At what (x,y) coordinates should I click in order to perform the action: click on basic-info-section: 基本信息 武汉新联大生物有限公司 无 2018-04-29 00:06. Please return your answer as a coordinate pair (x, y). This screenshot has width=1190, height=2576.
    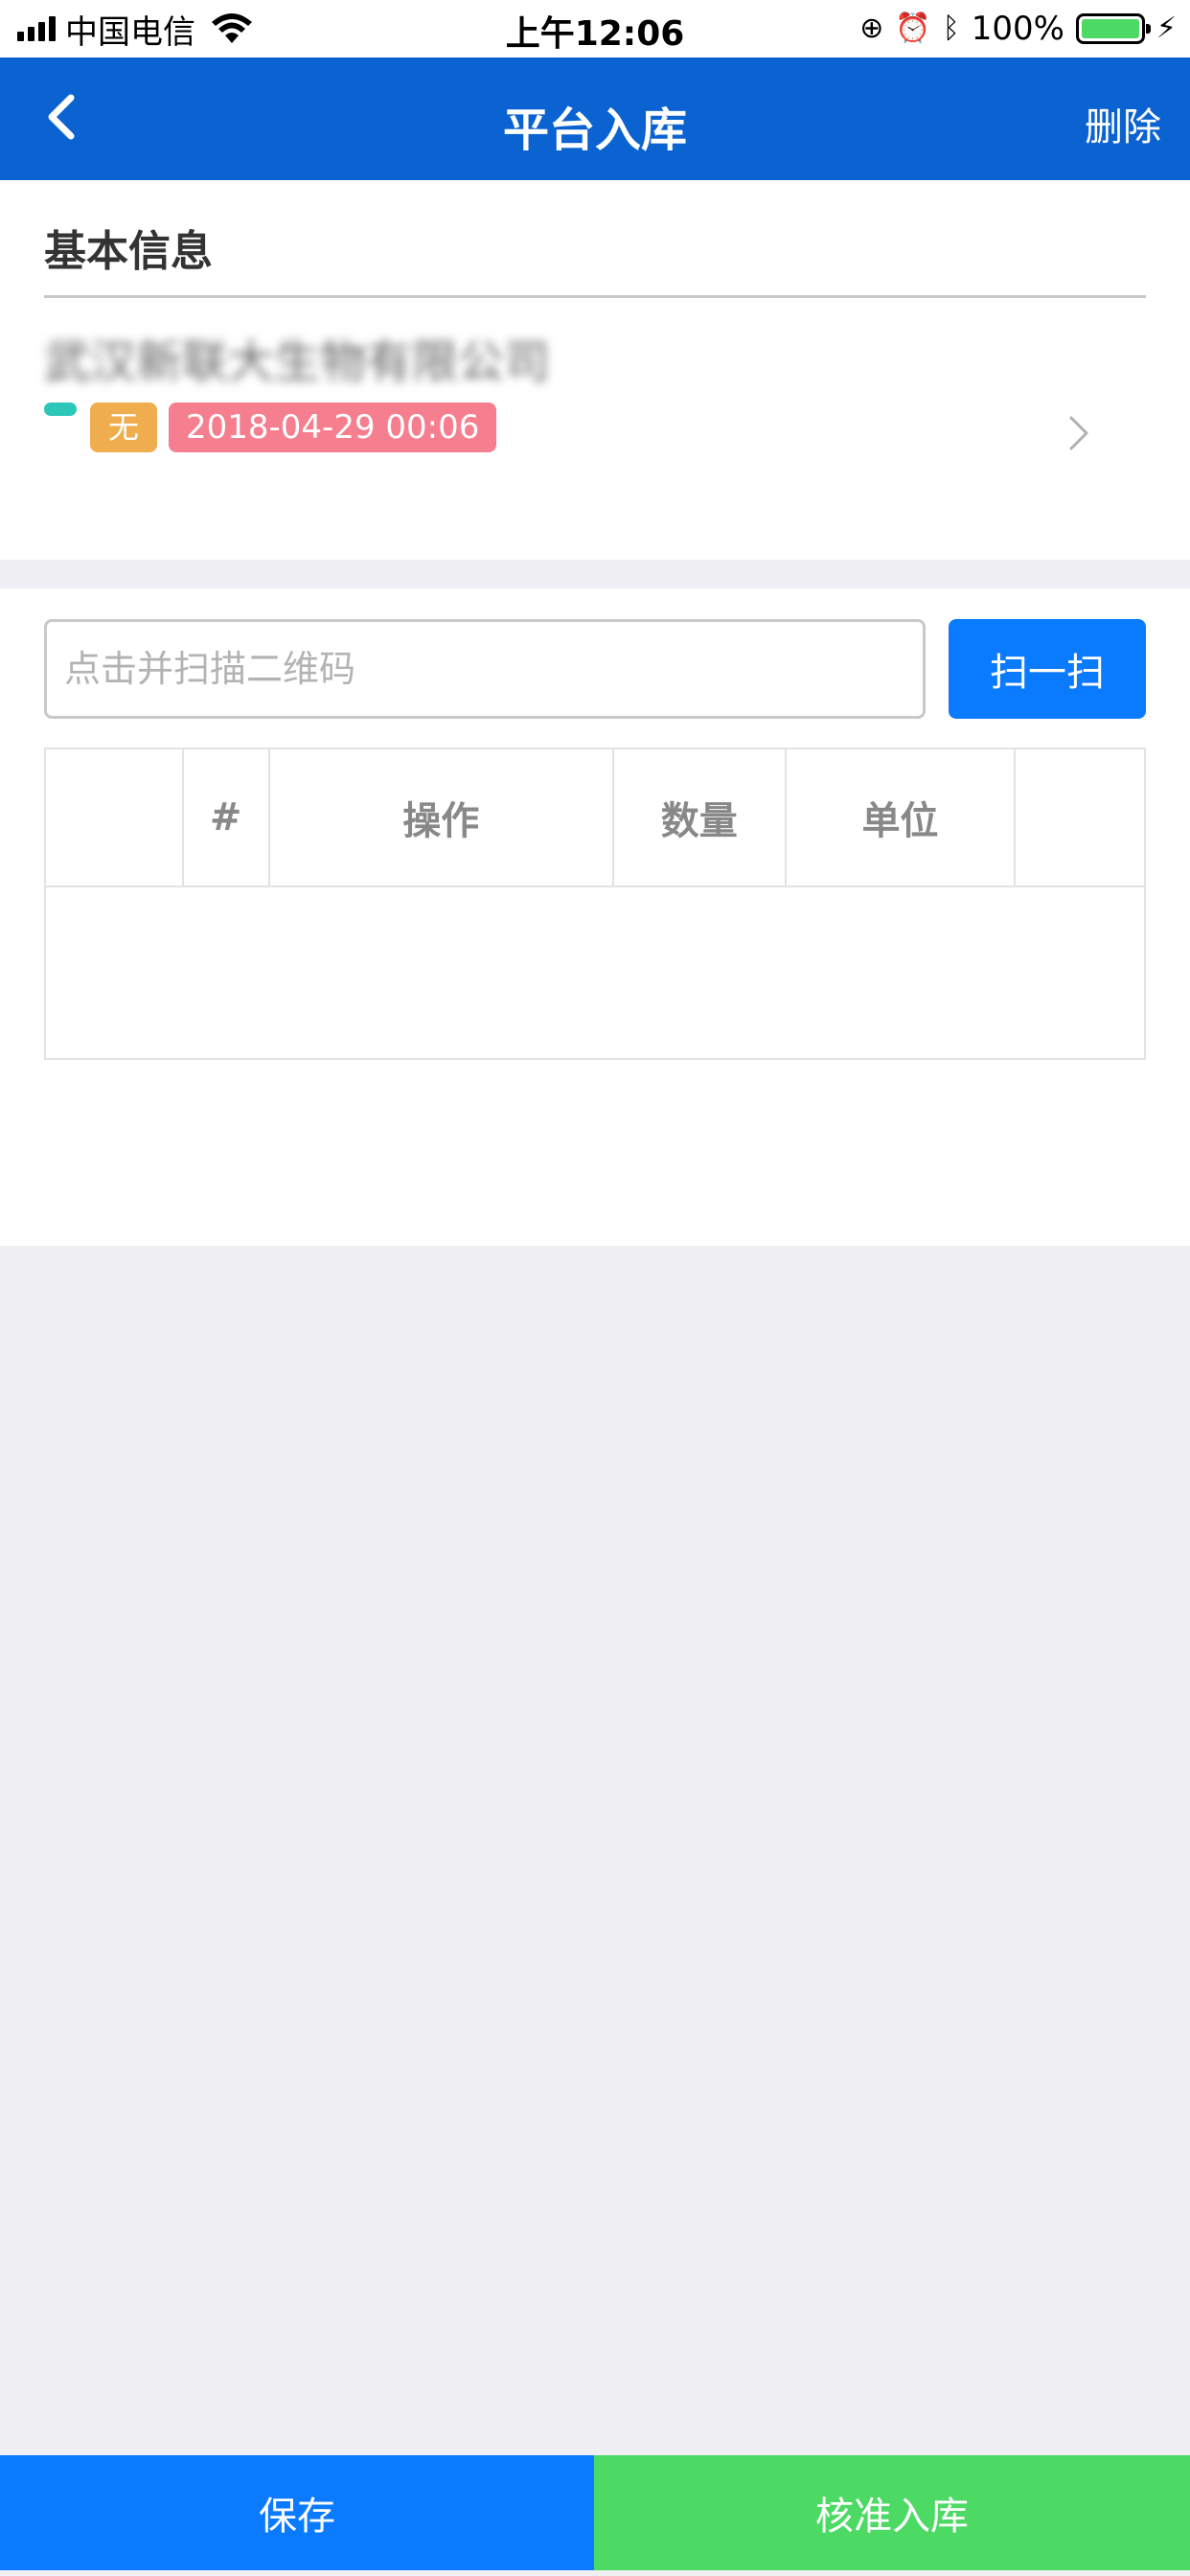
    Looking at the image, I should click on (595, 370).